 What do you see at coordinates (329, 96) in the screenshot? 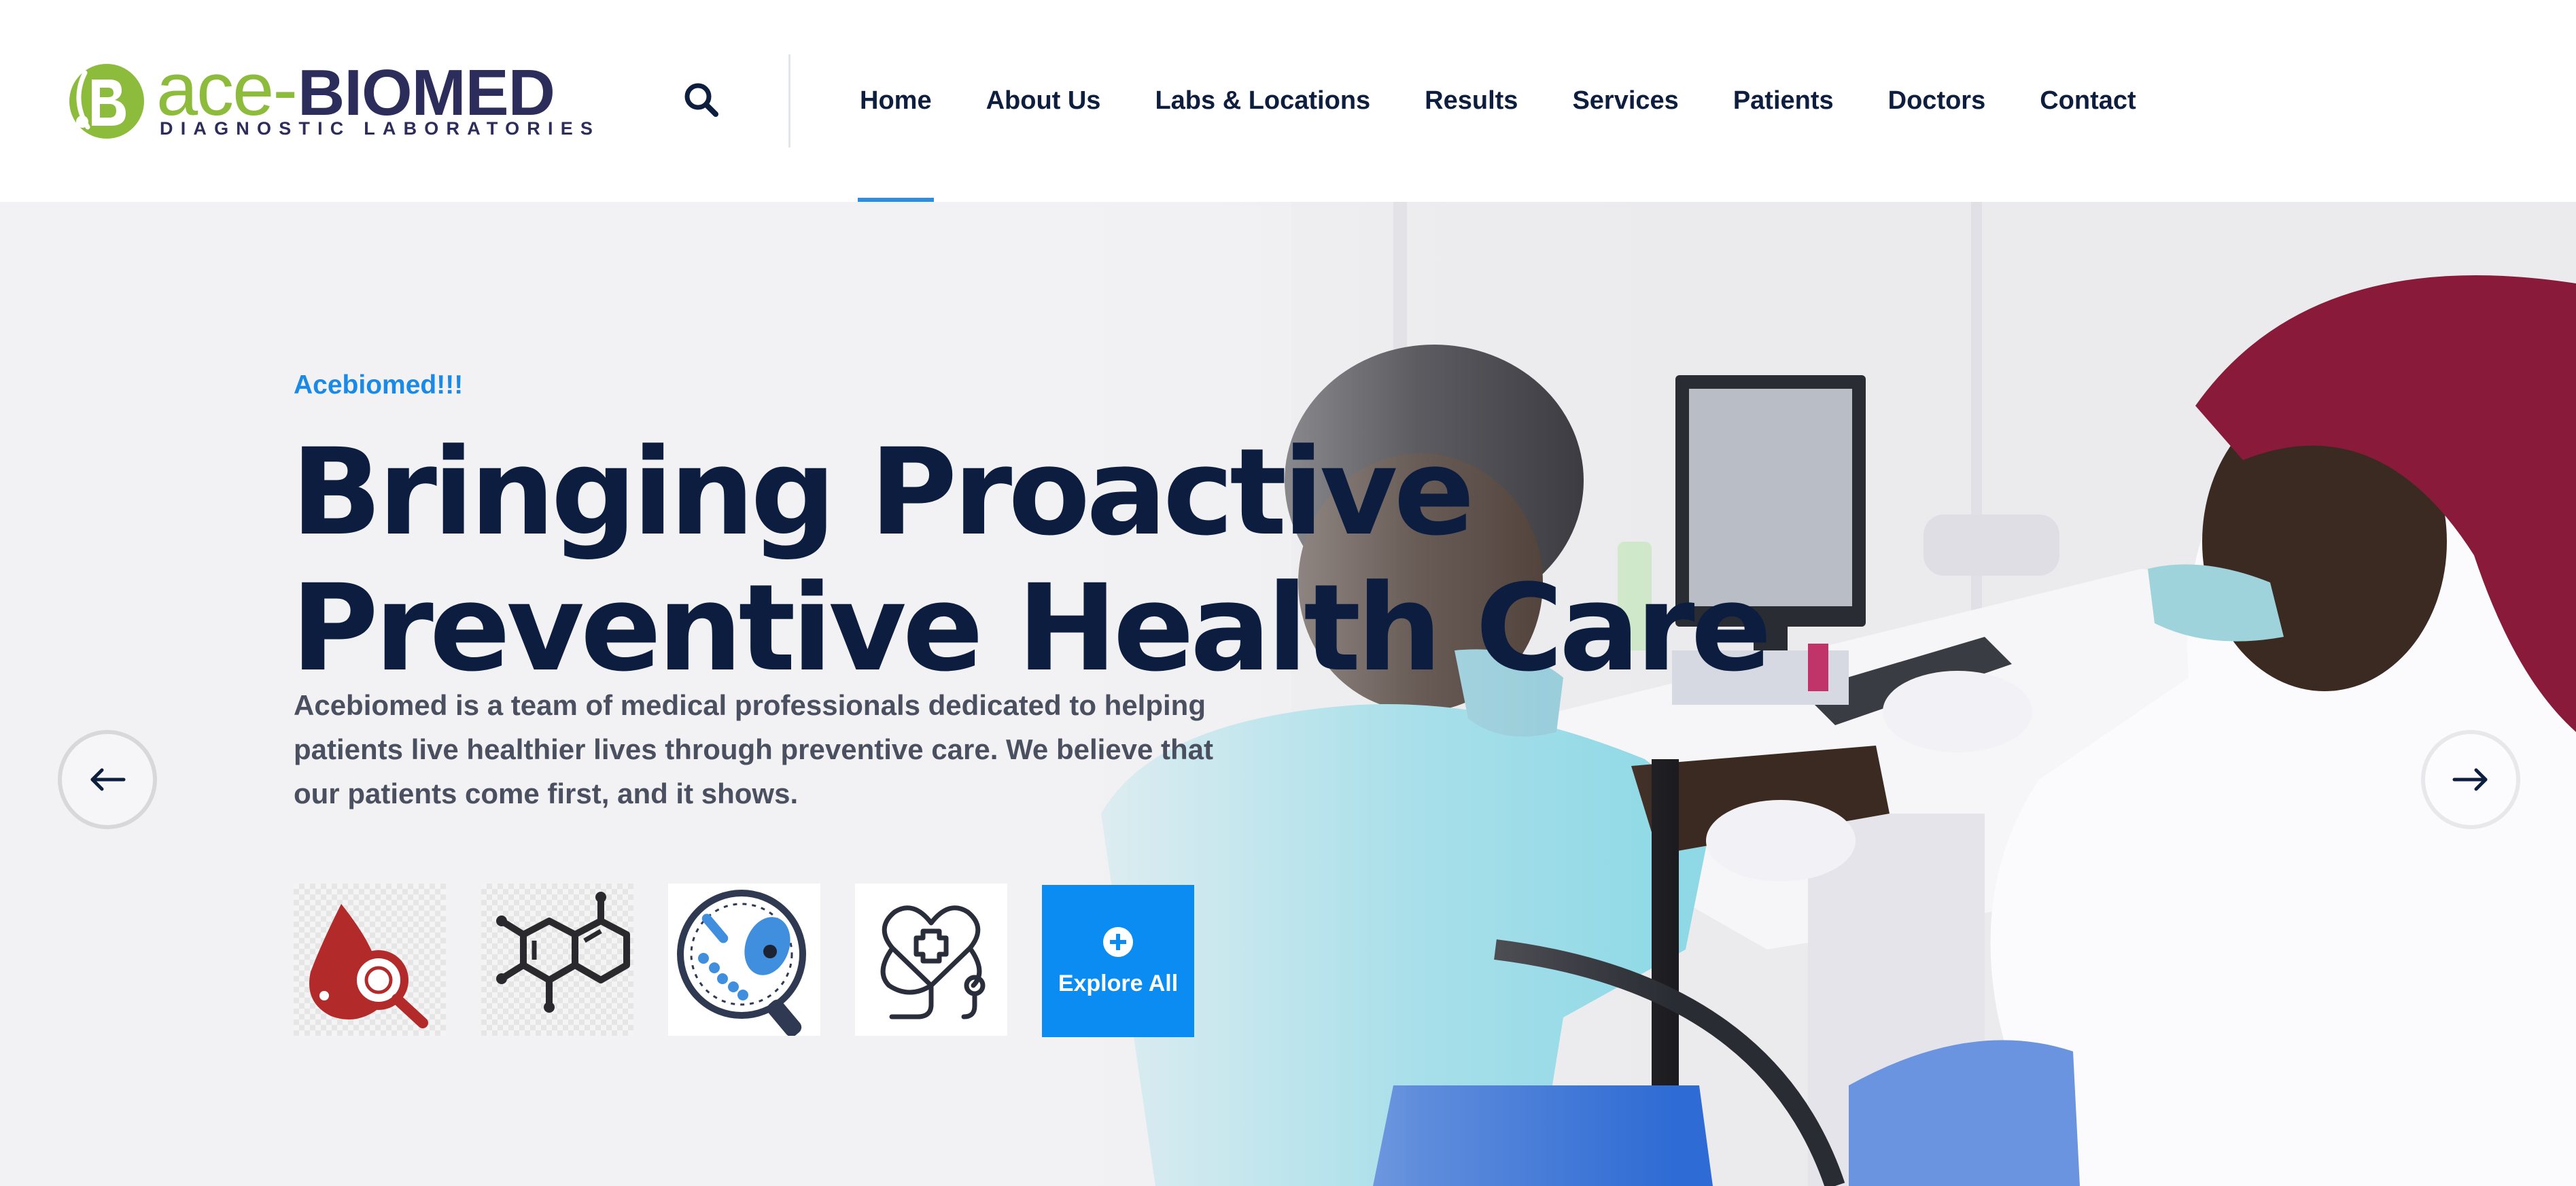
I see `brand-logo: ace-BIOMED DIAGNOSTIC LABORATORIES` at bounding box center [329, 96].